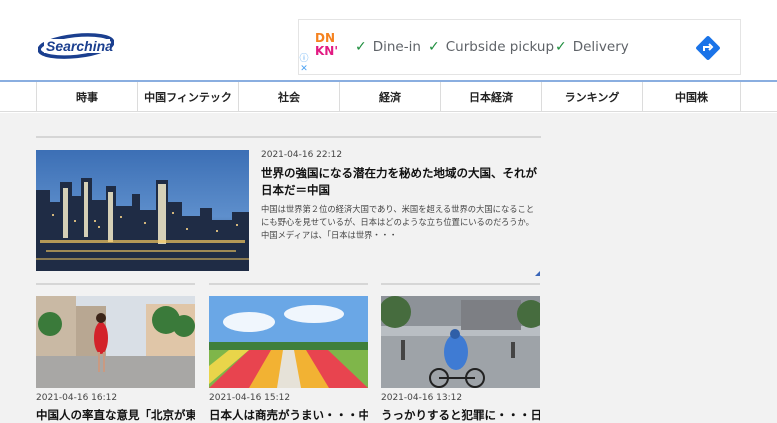  Describe the element at coordinates (142, 210) in the screenshot. I see `feature-article-image` at that location.